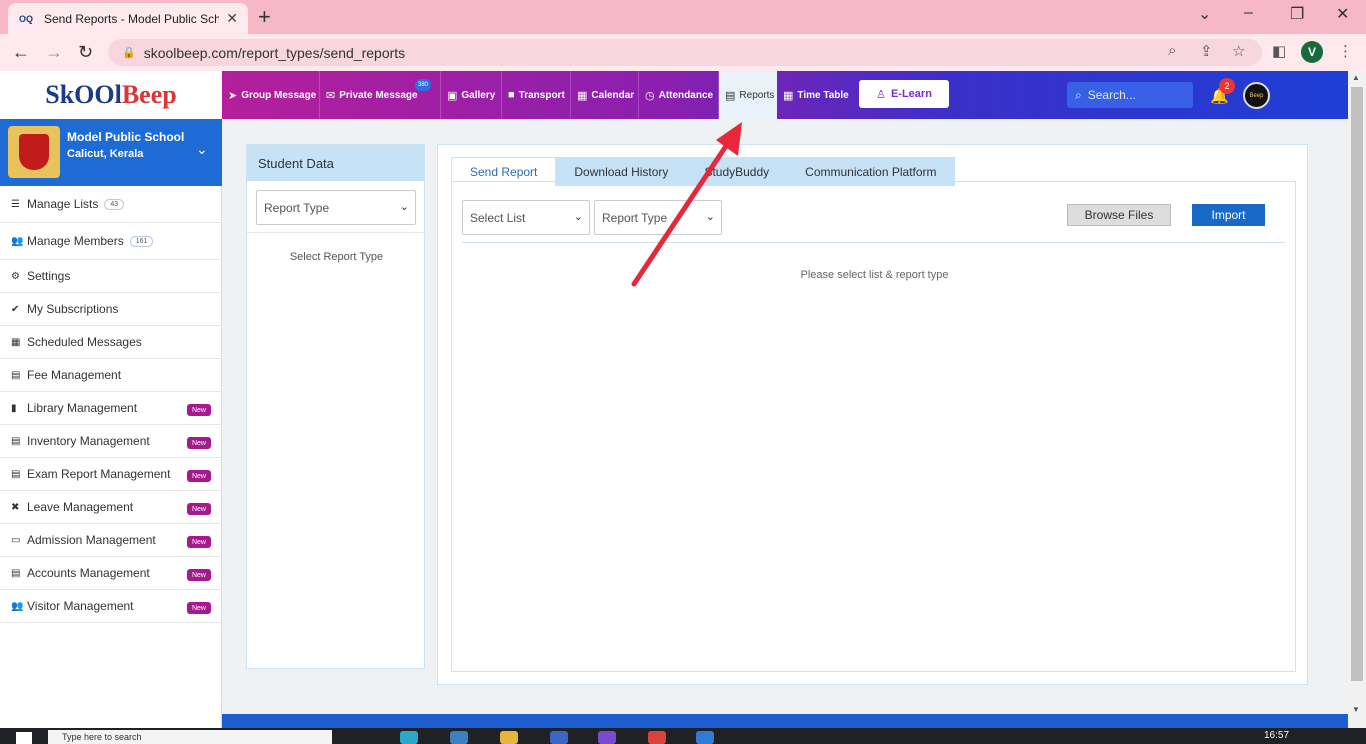 Image resolution: width=1366 pixels, height=744 pixels. I want to click on sidebar-item-library-management: ▮ Library Management New, so click(111, 408).